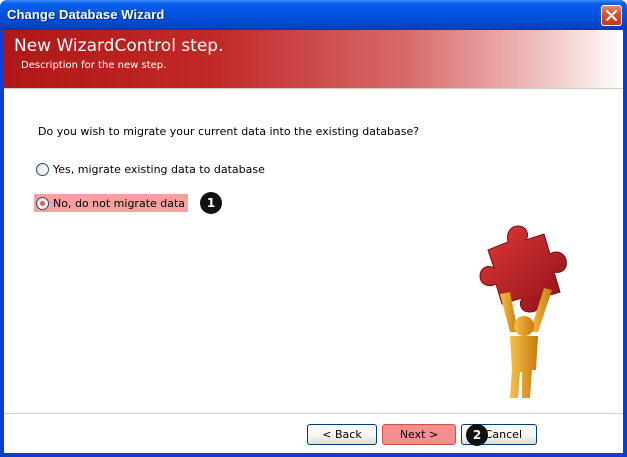 Image resolution: width=627 pixels, height=457 pixels. I want to click on close-button, so click(611, 15).